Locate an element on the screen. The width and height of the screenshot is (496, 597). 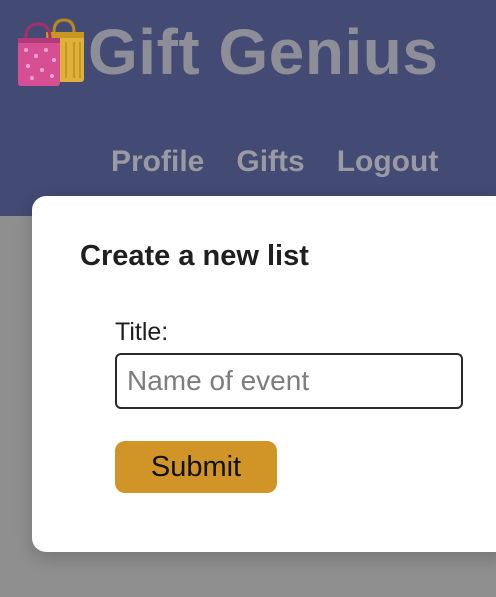
title-input is located at coordinates (289, 381).